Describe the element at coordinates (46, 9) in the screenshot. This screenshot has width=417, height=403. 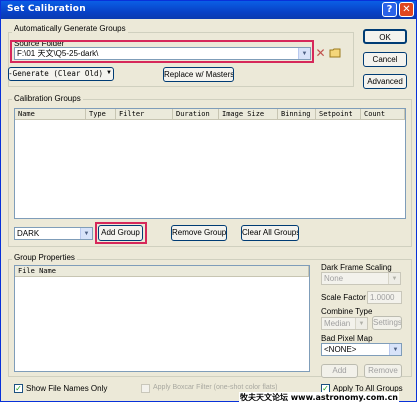
I see `window-title: Set Calibration` at that location.